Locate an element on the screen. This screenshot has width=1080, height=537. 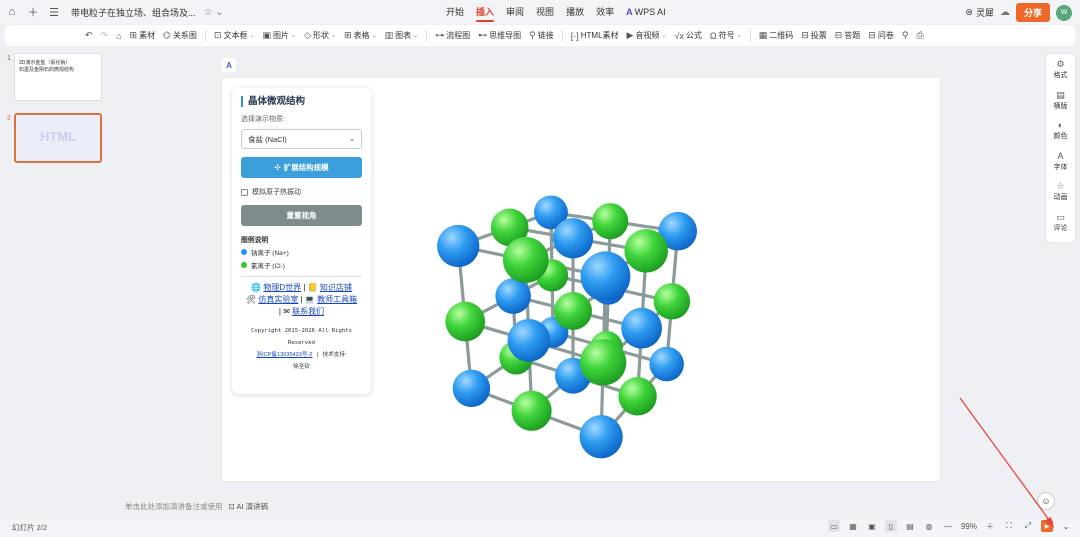
tab-review: 审阅 is located at coordinates (515, 12).